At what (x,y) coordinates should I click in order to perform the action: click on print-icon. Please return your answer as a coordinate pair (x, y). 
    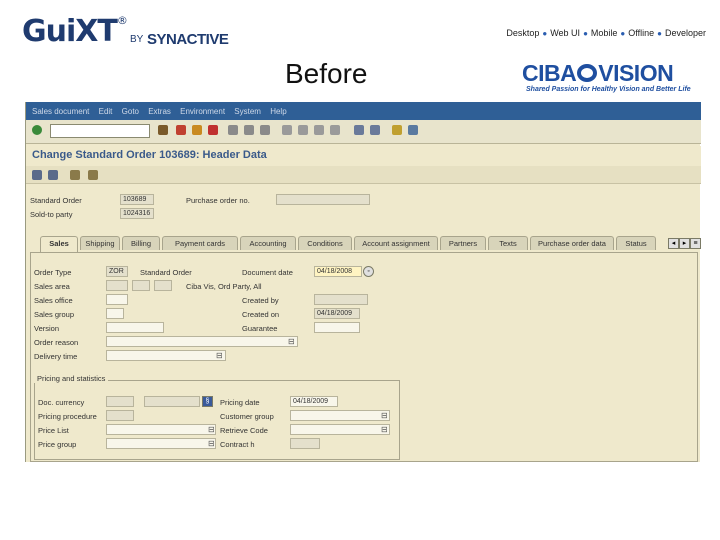
    Looking at the image, I should click on (233, 130).